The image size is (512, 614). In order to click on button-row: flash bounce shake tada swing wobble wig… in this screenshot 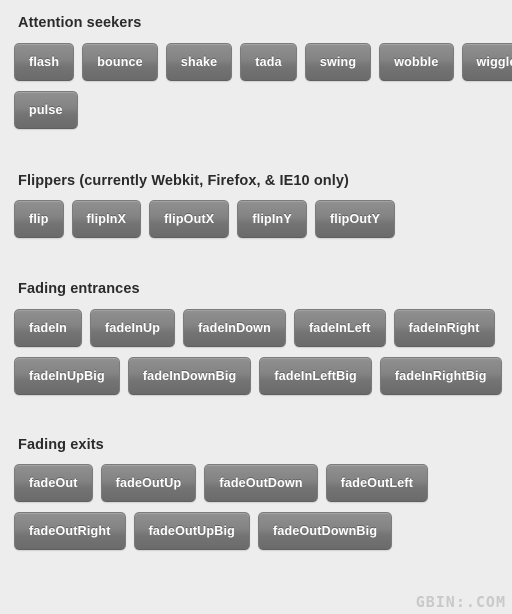, I will do `click(263, 61)`.